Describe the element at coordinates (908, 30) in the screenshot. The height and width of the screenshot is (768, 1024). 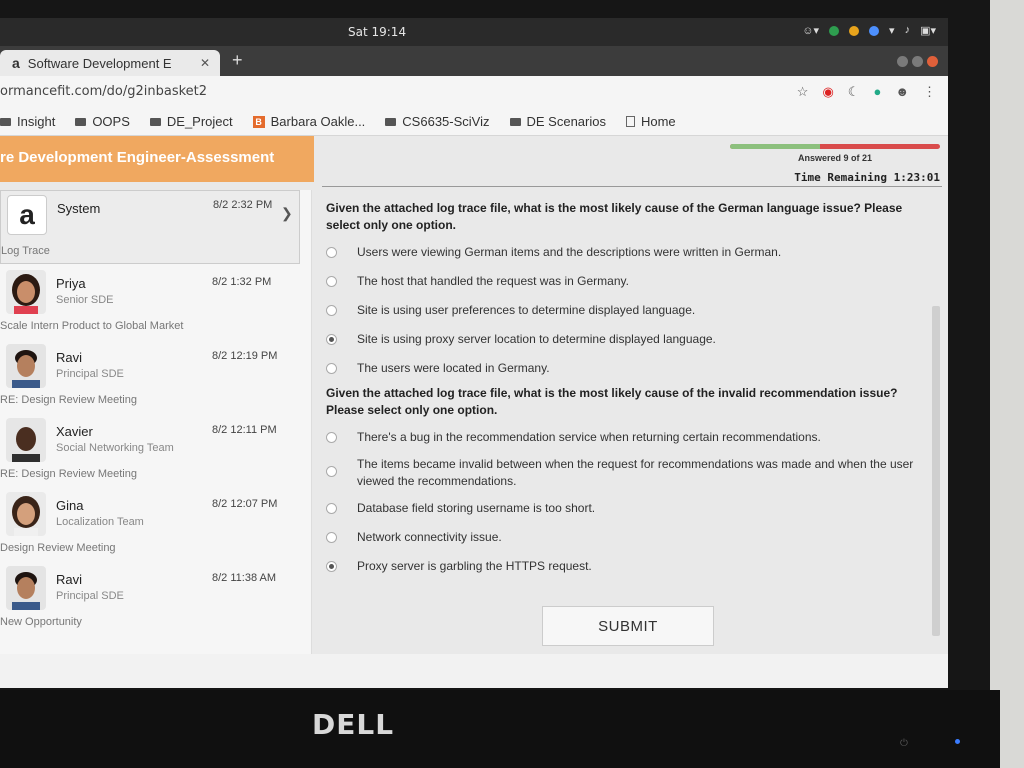
I see `volume-icon: ♪` at that location.